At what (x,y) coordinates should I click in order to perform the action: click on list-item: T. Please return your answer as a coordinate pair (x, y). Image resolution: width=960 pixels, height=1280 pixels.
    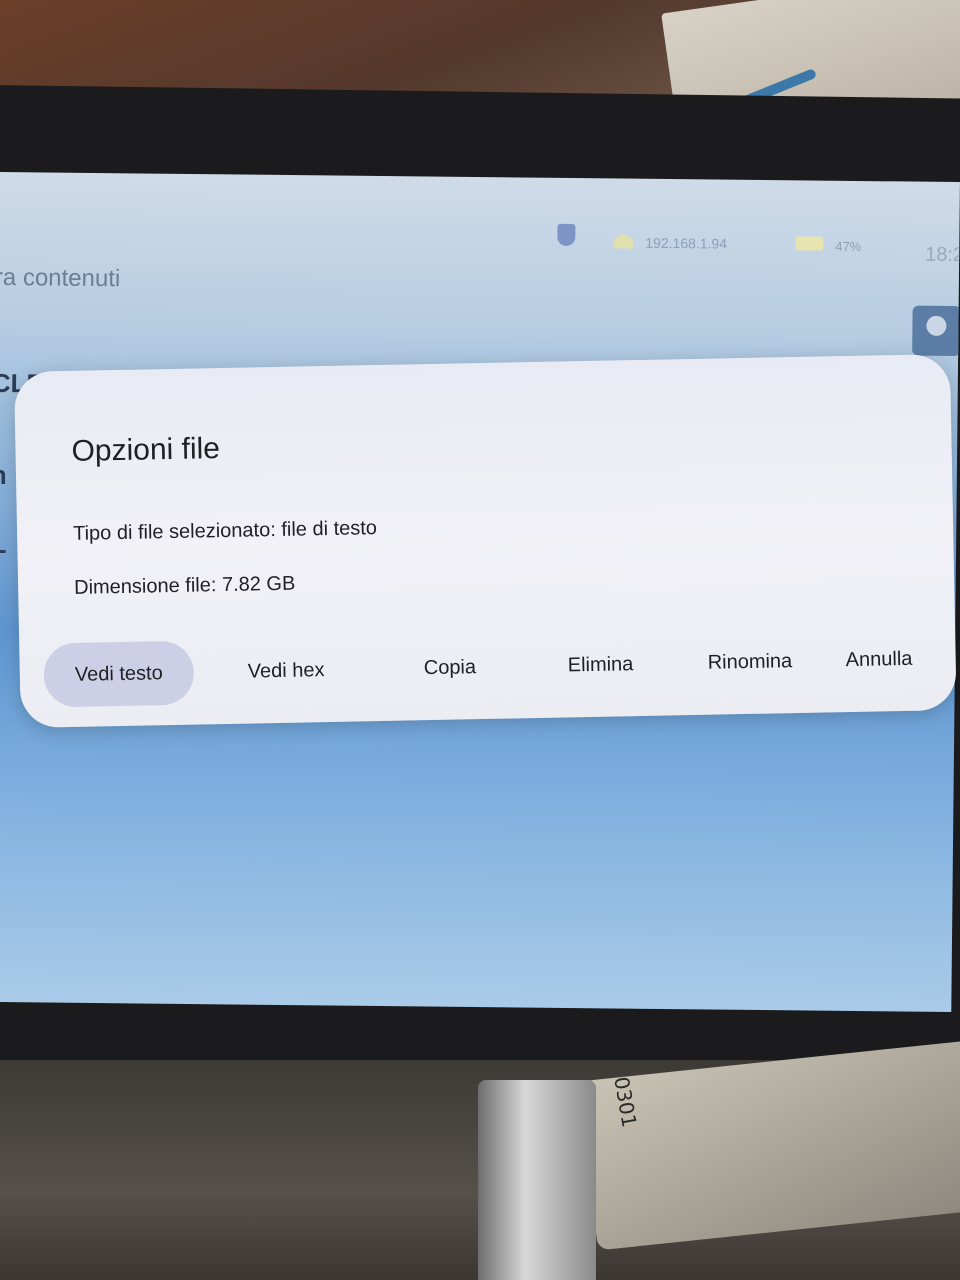
    Looking at the image, I should click on (3, 559).